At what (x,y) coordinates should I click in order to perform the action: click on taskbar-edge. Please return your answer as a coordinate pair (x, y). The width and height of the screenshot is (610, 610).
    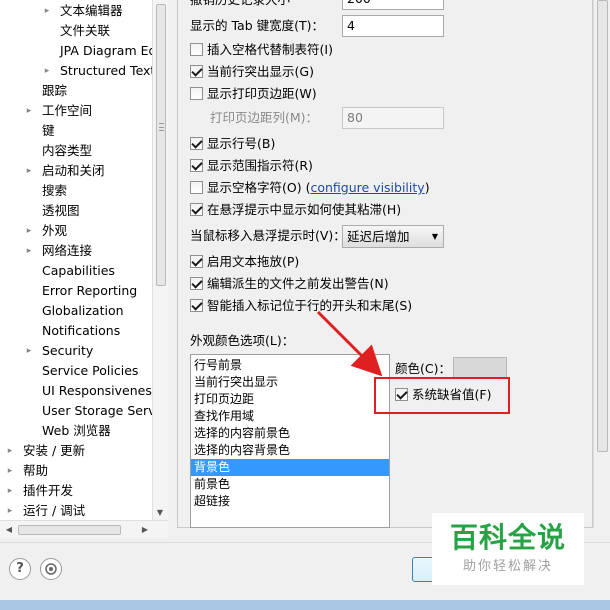
    Looking at the image, I should click on (305, 605).